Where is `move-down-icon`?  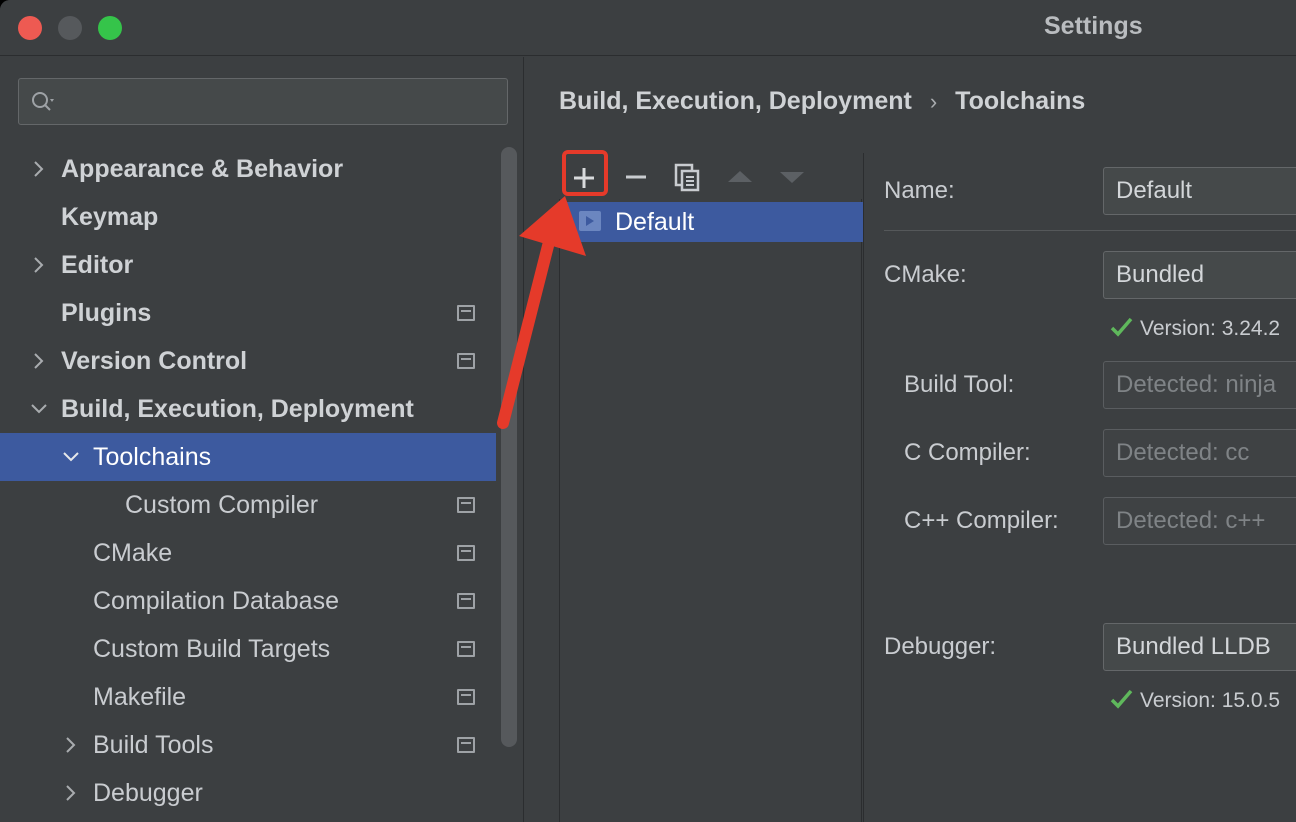
move-down-icon is located at coordinates (792, 177).